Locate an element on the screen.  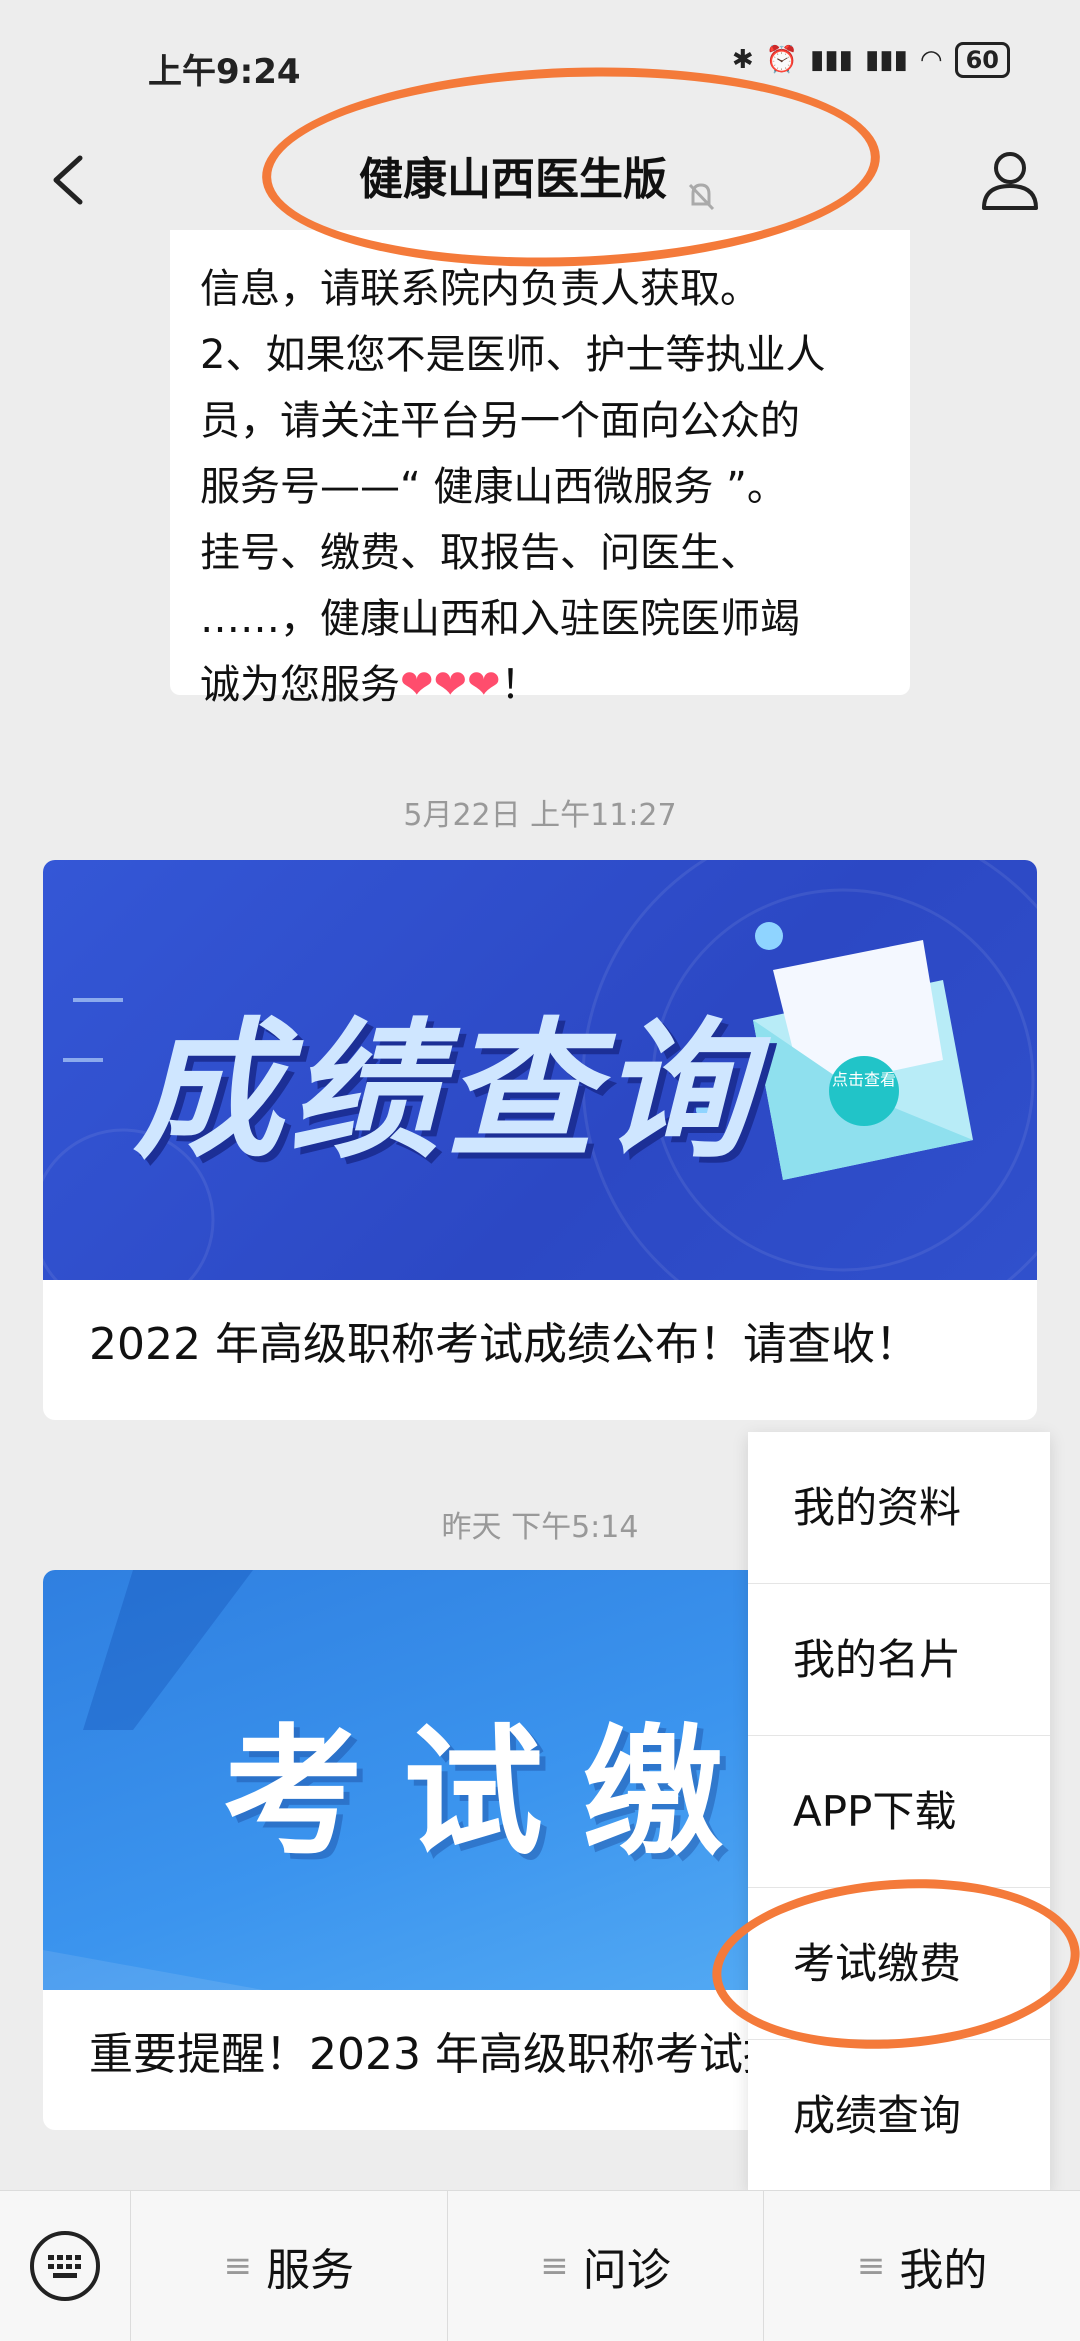
click-to-view-badge: 点击查看 is located at coordinates (864, 1091).